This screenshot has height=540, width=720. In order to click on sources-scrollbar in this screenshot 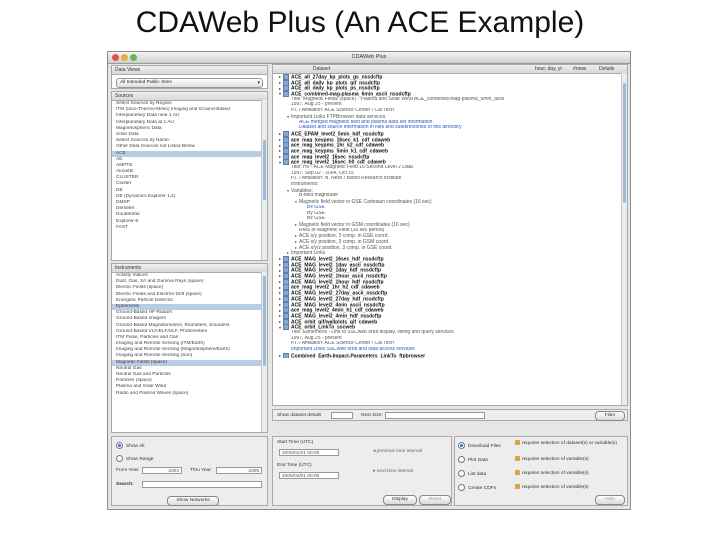, I will do `click(264, 180)`.